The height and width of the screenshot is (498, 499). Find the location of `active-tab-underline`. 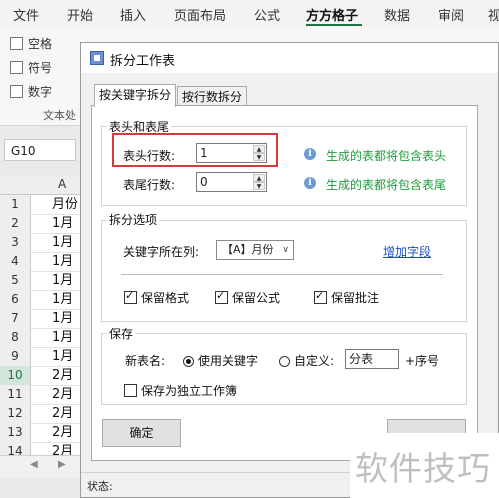

active-tab-underline is located at coordinates (334, 25).